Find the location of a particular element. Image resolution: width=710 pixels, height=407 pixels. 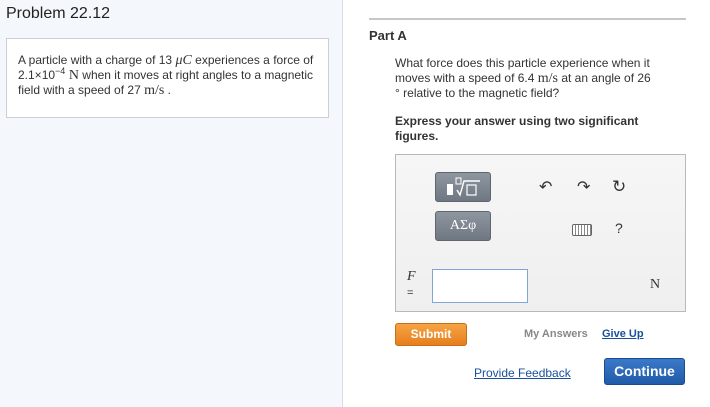

templates-icon is located at coordinates (463, 187).